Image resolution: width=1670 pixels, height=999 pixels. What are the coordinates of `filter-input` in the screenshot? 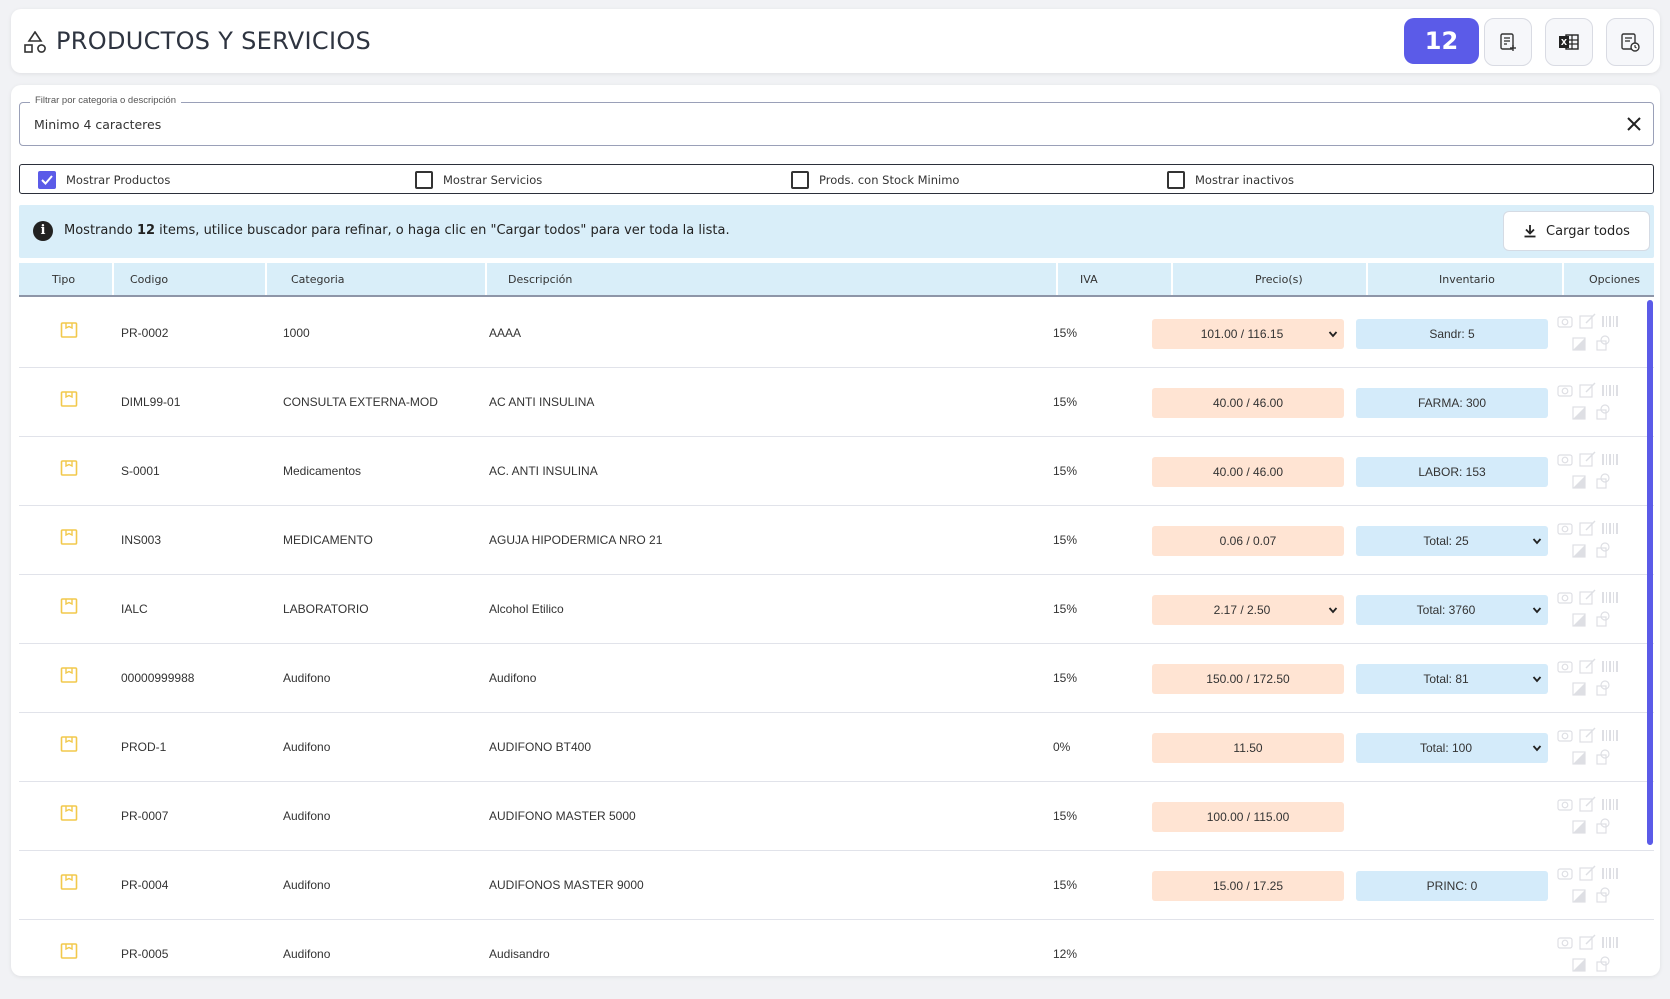 It's located at (784, 124).